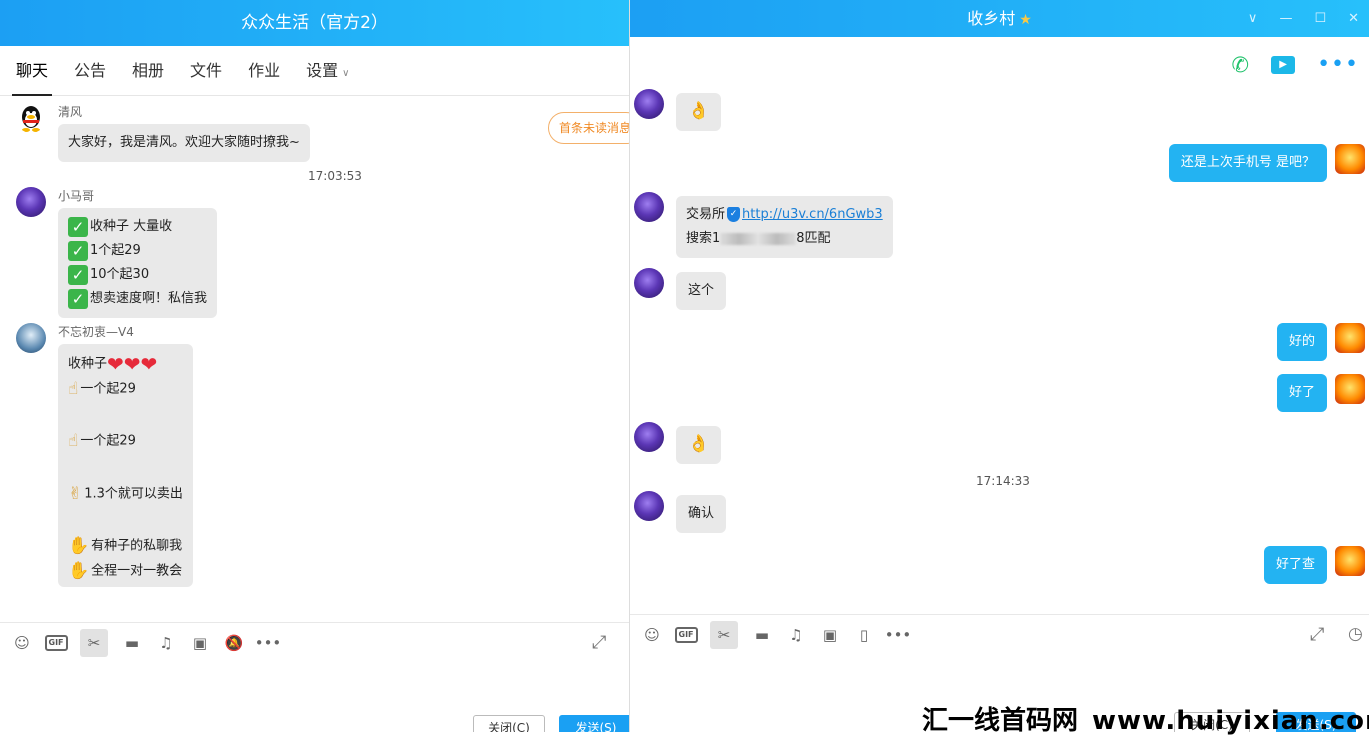  What do you see at coordinates (1320, 18) in the screenshot?
I see `maximize-icon: ☐` at bounding box center [1320, 18].